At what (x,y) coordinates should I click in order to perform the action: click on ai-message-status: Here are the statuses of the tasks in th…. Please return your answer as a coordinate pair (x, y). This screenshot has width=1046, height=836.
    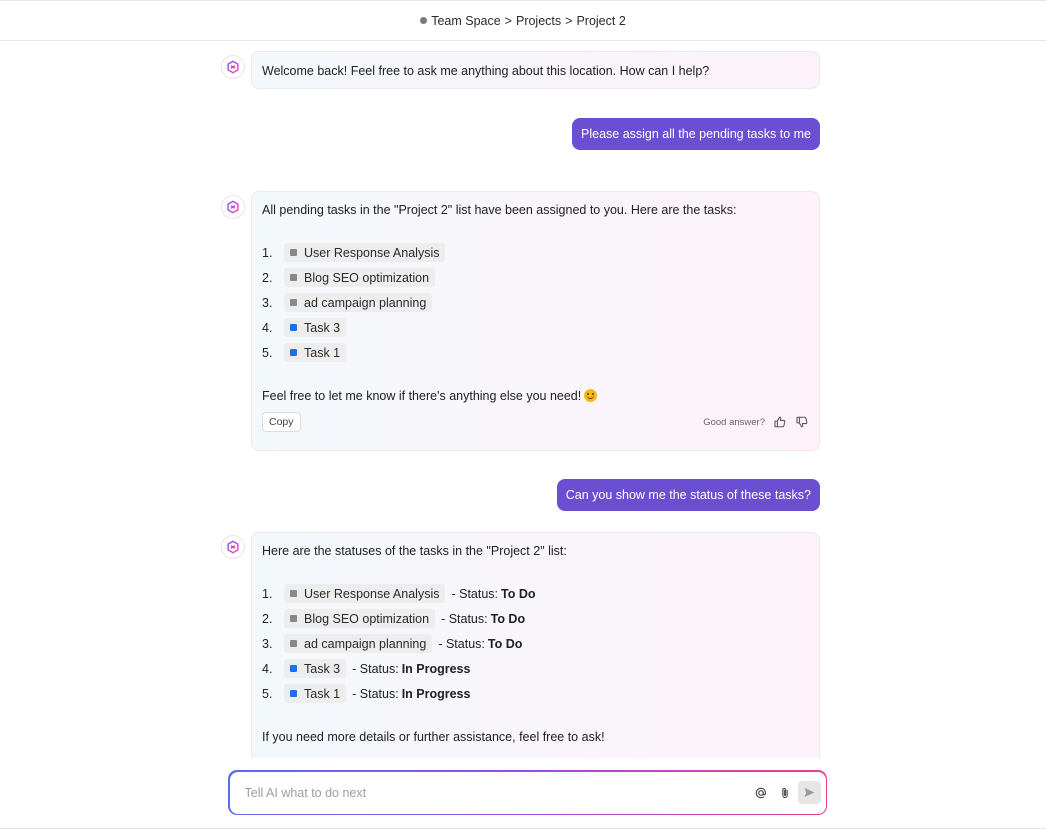
    Looking at the image, I should click on (535, 645).